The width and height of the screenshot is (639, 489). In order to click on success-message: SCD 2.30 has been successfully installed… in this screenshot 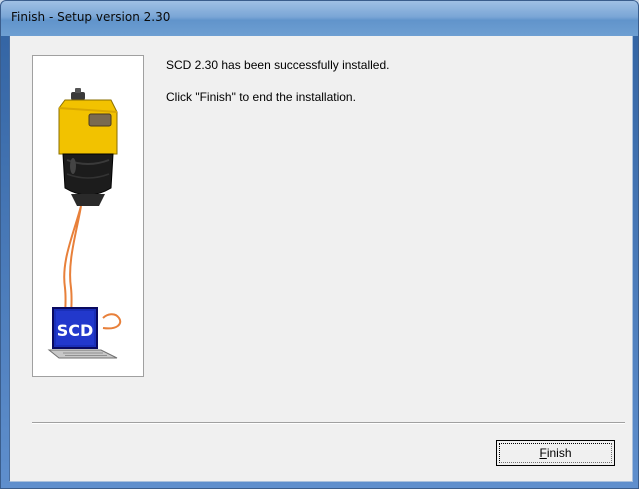, I will do `click(278, 65)`.